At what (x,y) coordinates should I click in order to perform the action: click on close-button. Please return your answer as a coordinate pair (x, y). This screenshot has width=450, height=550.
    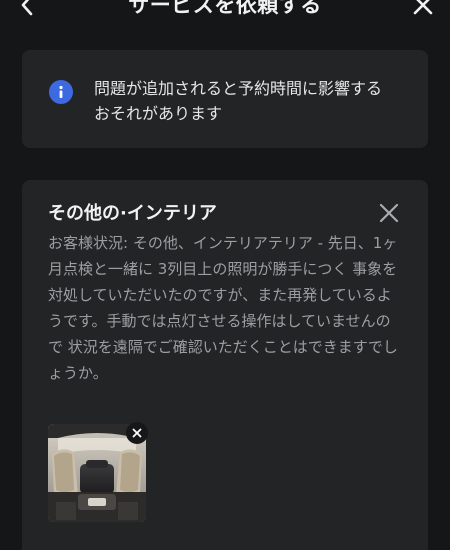
    Looking at the image, I should click on (423, 10).